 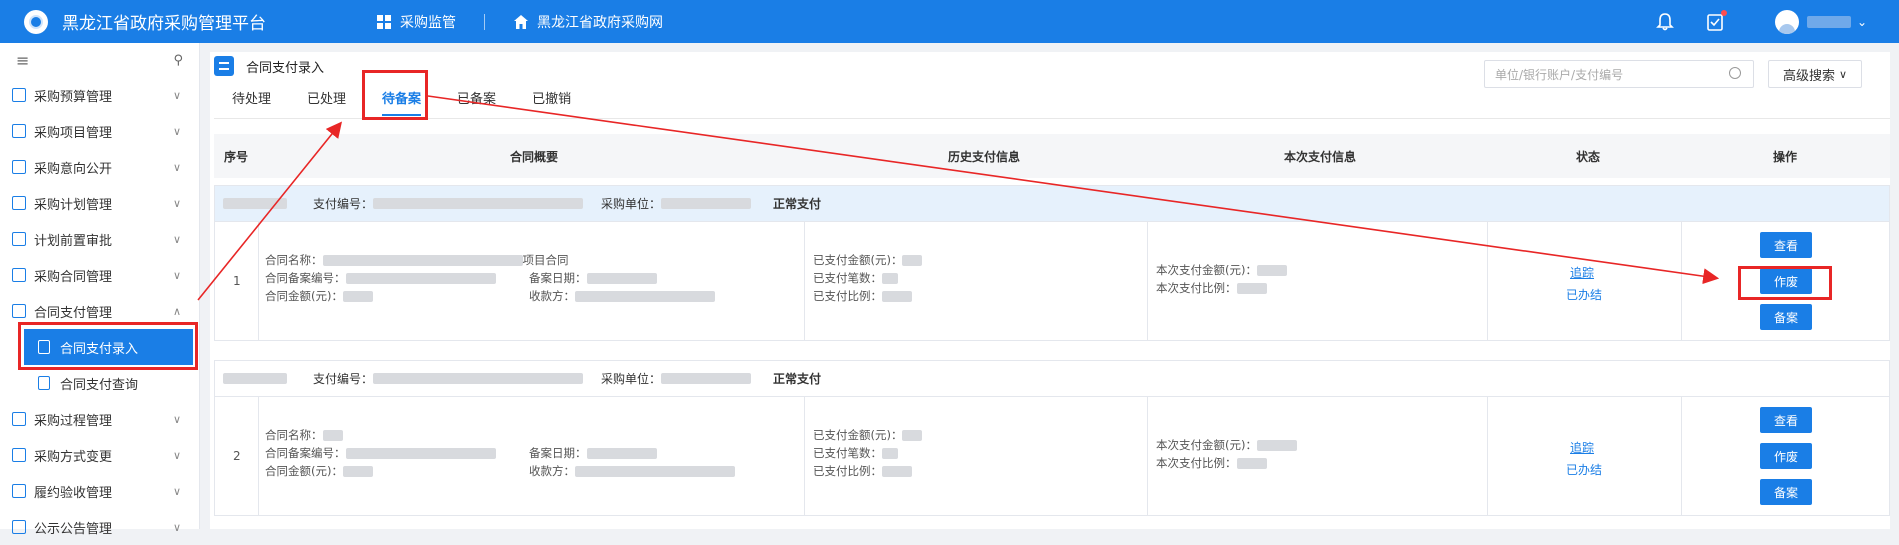 What do you see at coordinates (1716, 20) in the screenshot?
I see `todo-icon` at bounding box center [1716, 20].